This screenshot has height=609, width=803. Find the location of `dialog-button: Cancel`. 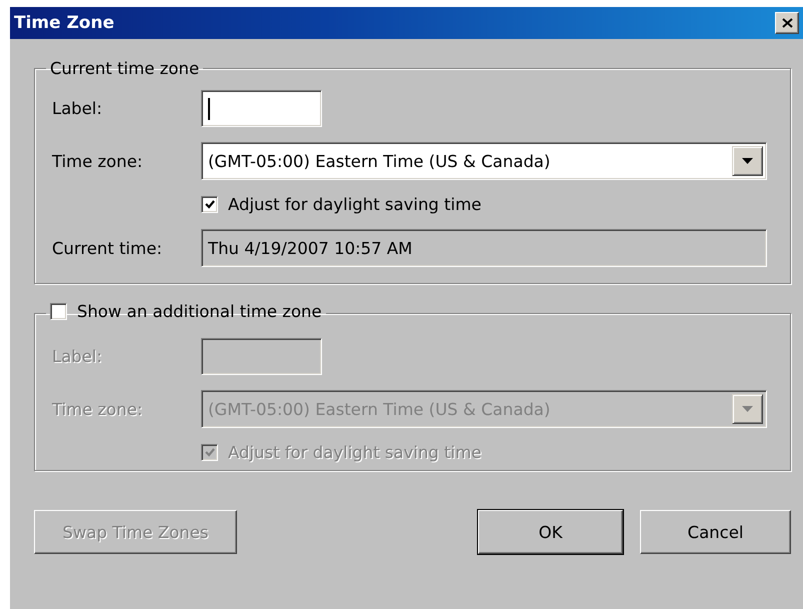

dialog-button: Cancel is located at coordinates (715, 532).